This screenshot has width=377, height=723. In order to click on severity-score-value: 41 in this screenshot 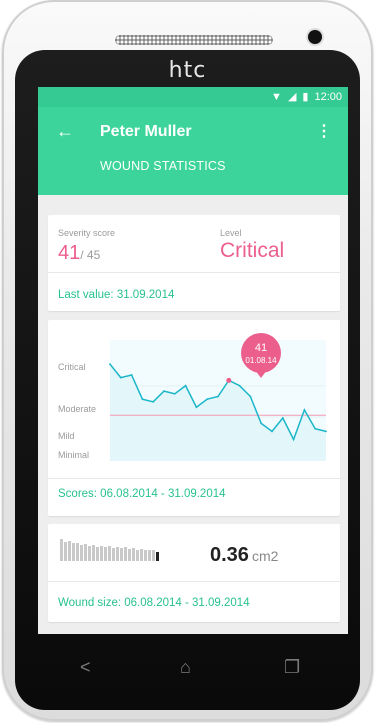, I will do `click(69, 253)`.